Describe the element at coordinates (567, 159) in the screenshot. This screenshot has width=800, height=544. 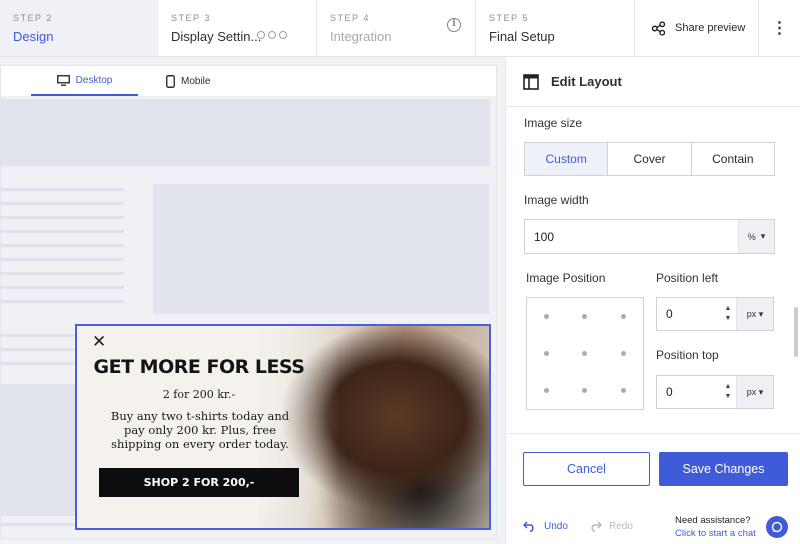
I see `image-size-custom: Custom` at that location.